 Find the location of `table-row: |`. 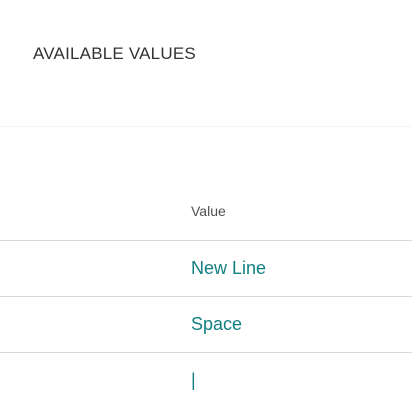

table-row: | is located at coordinates (206, 380).